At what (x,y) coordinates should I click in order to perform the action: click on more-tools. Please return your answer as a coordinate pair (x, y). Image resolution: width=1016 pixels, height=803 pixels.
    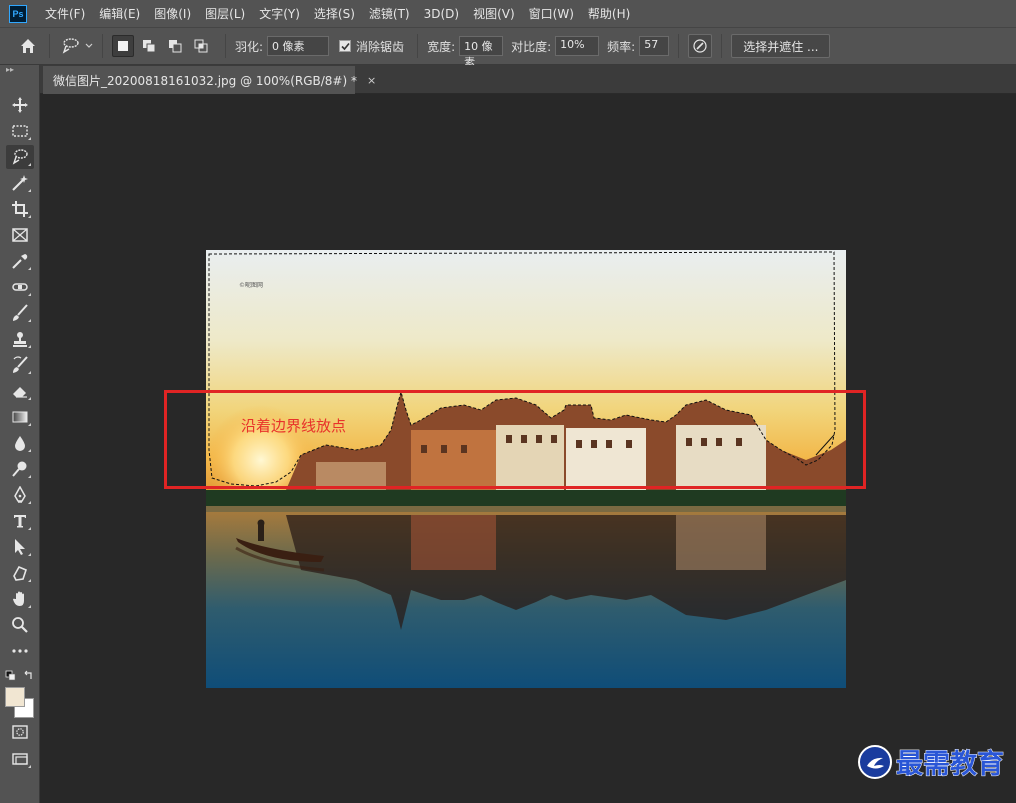
    Looking at the image, I should click on (20, 651).